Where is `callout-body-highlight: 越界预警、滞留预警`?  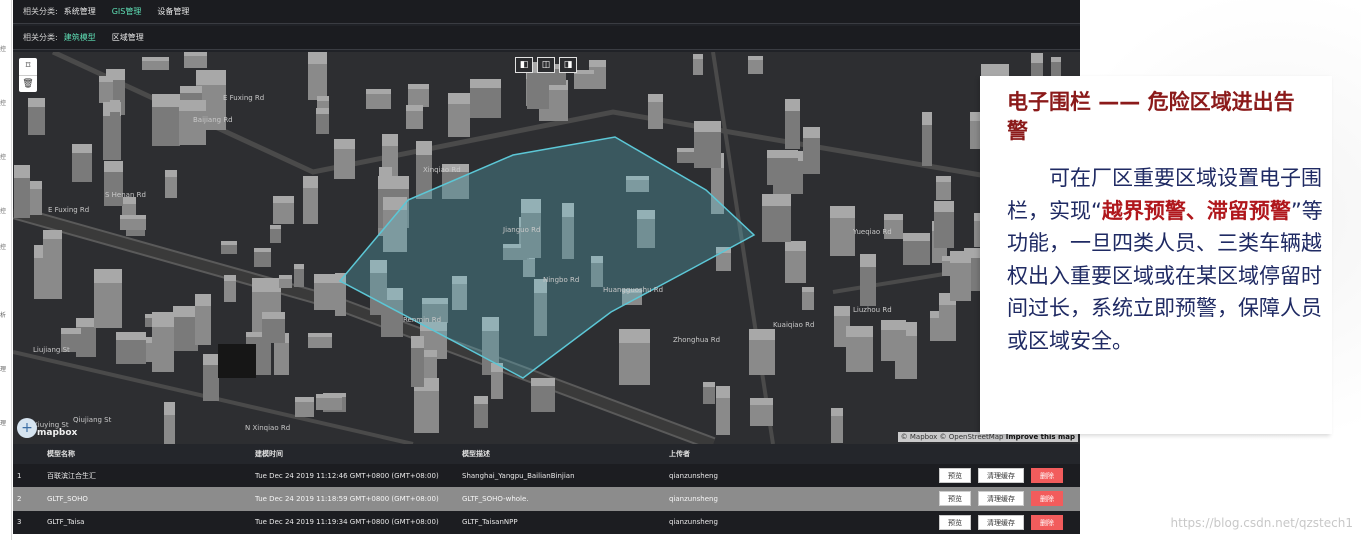
callout-body-highlight: 越界预警、滞留预警 is located at coordinates (1196, 210).